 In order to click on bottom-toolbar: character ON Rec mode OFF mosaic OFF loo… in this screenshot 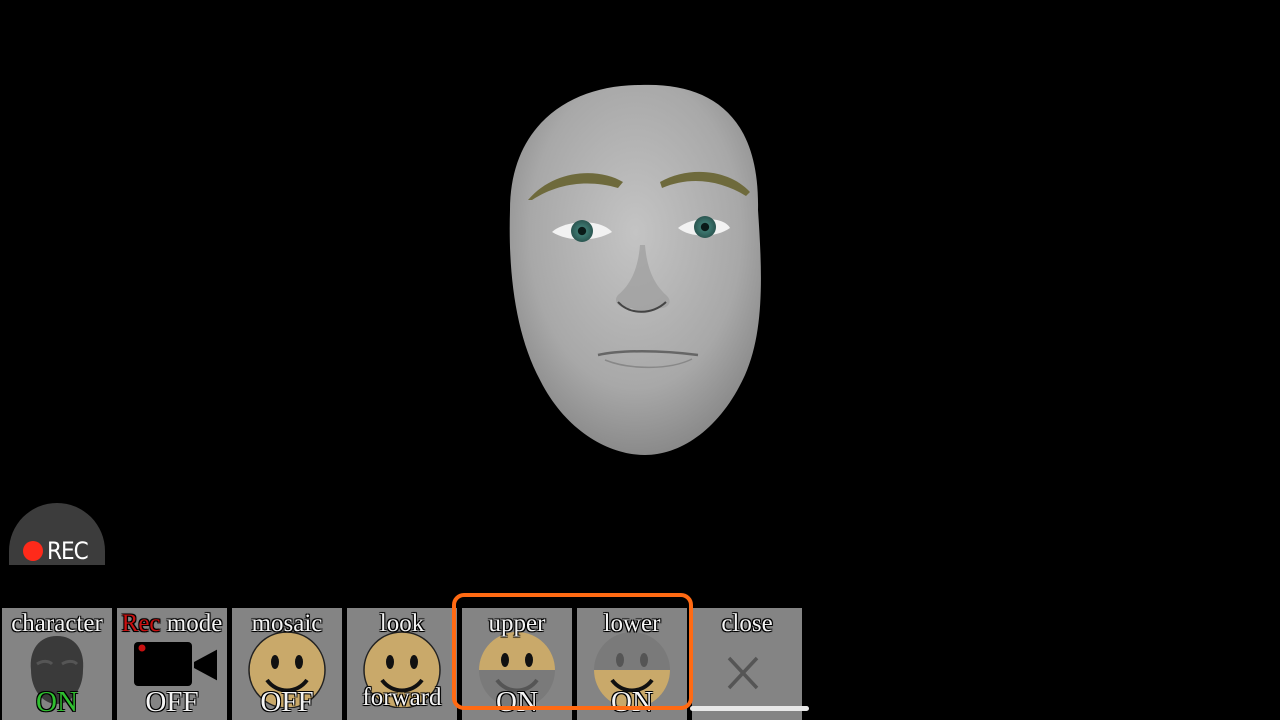, I will do `click(405, 663)`.